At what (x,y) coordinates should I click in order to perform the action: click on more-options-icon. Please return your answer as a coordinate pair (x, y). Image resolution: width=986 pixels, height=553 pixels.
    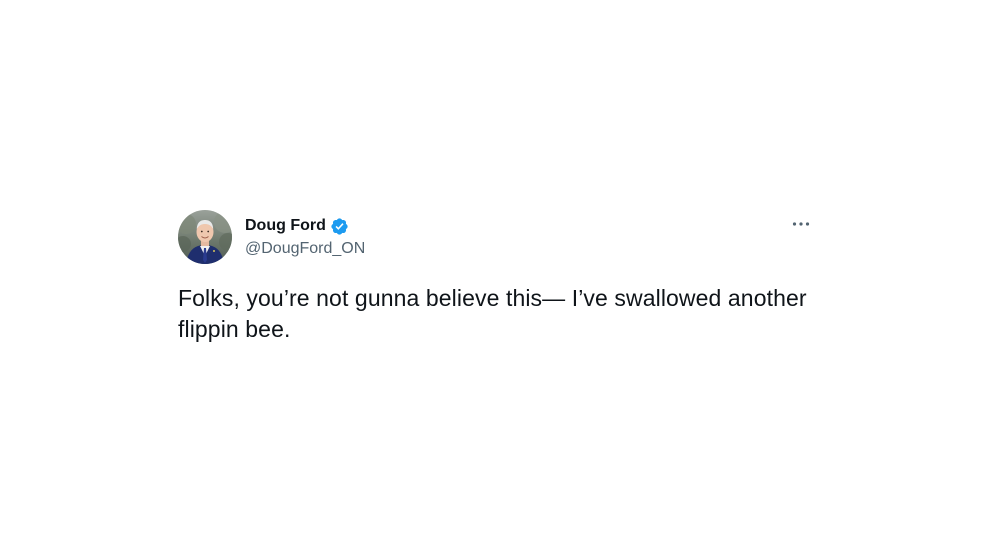
    Looking at the image, I should click on (801, 224).